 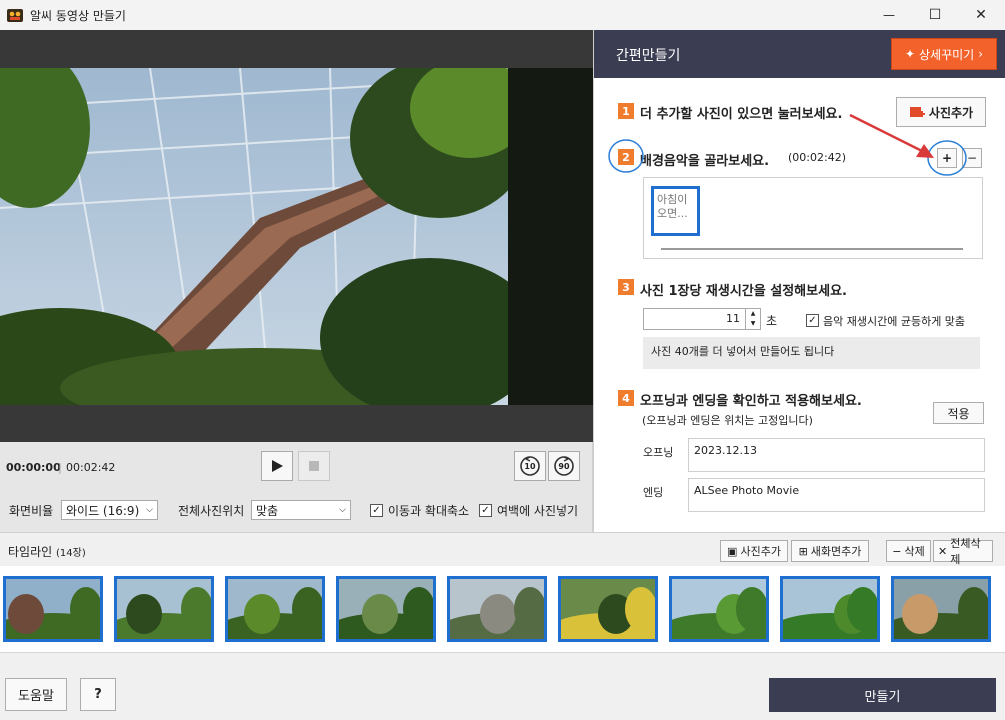 I want to click on fill-margin-label: 여백에 사진넣기, so click(x=538, y=511).